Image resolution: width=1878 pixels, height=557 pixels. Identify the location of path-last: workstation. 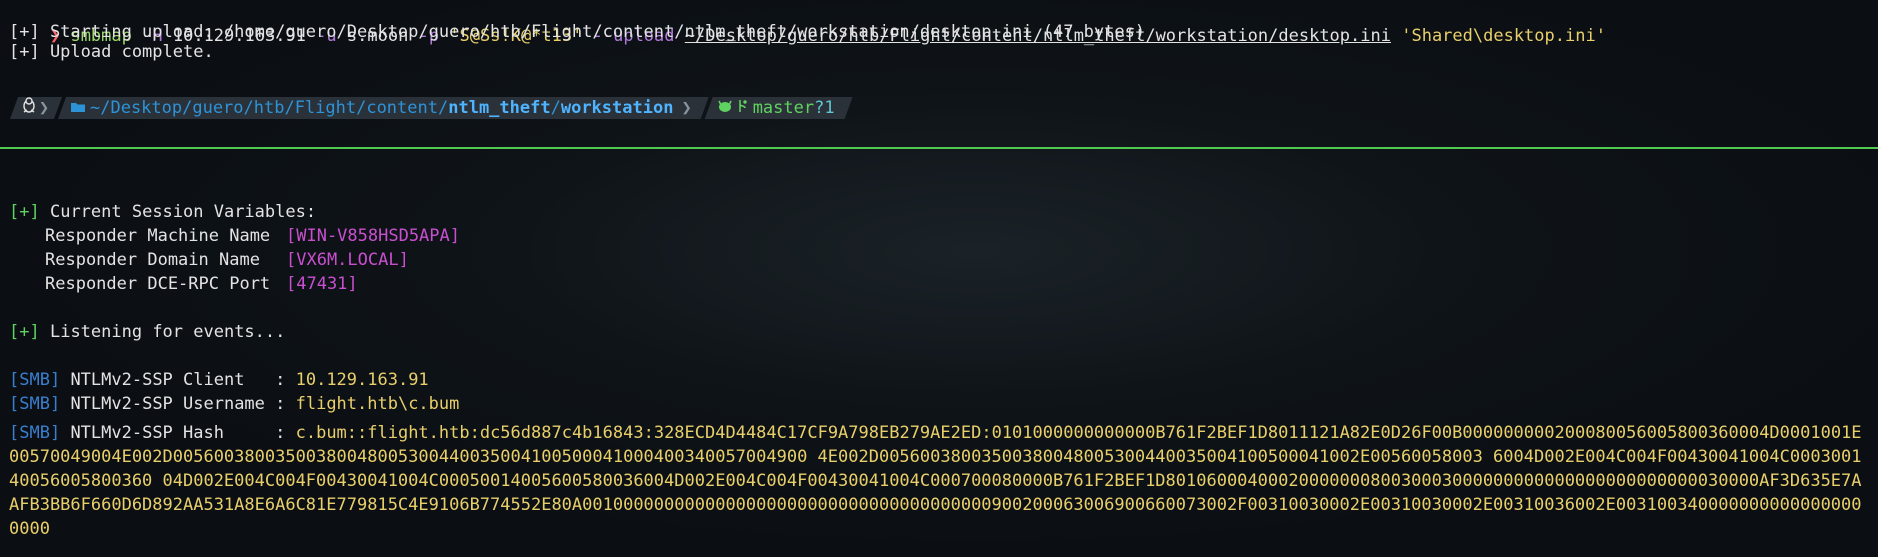
(617, 108).